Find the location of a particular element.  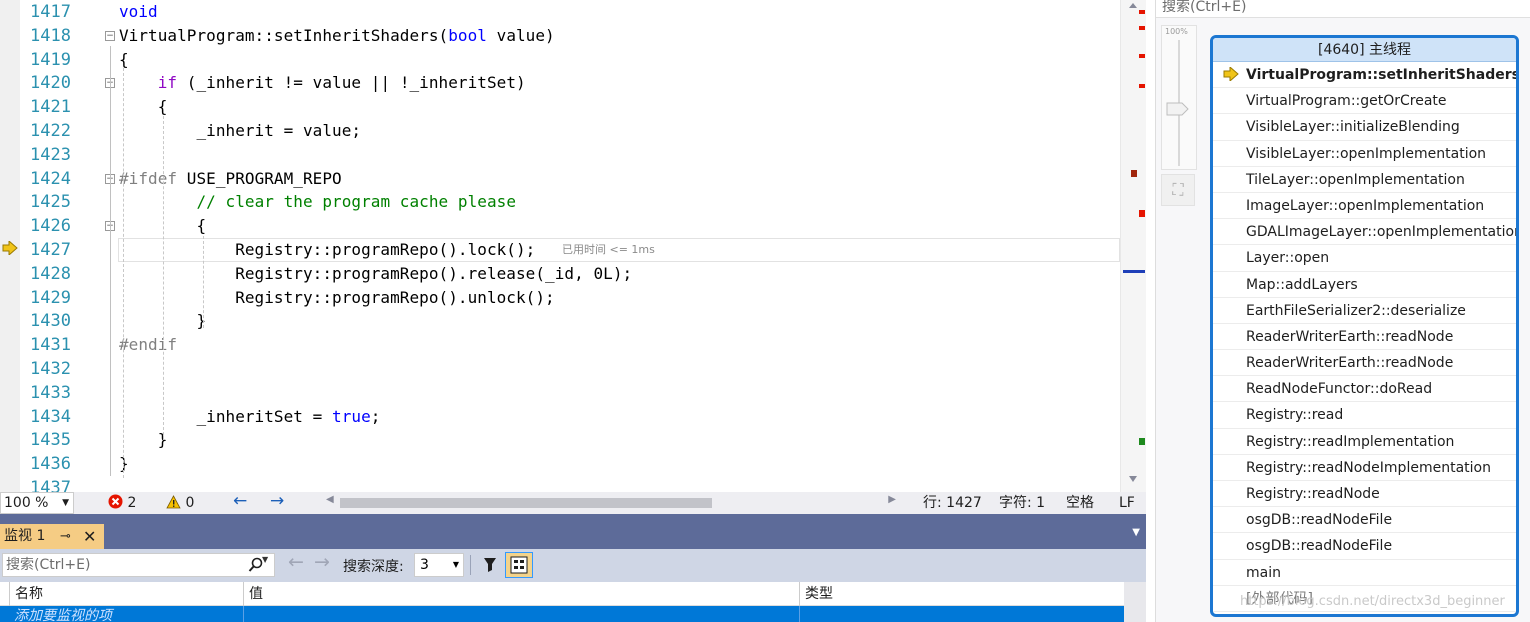

stack-frame: ImageLayer::openImplementation is located at coordinates (1364, 206).